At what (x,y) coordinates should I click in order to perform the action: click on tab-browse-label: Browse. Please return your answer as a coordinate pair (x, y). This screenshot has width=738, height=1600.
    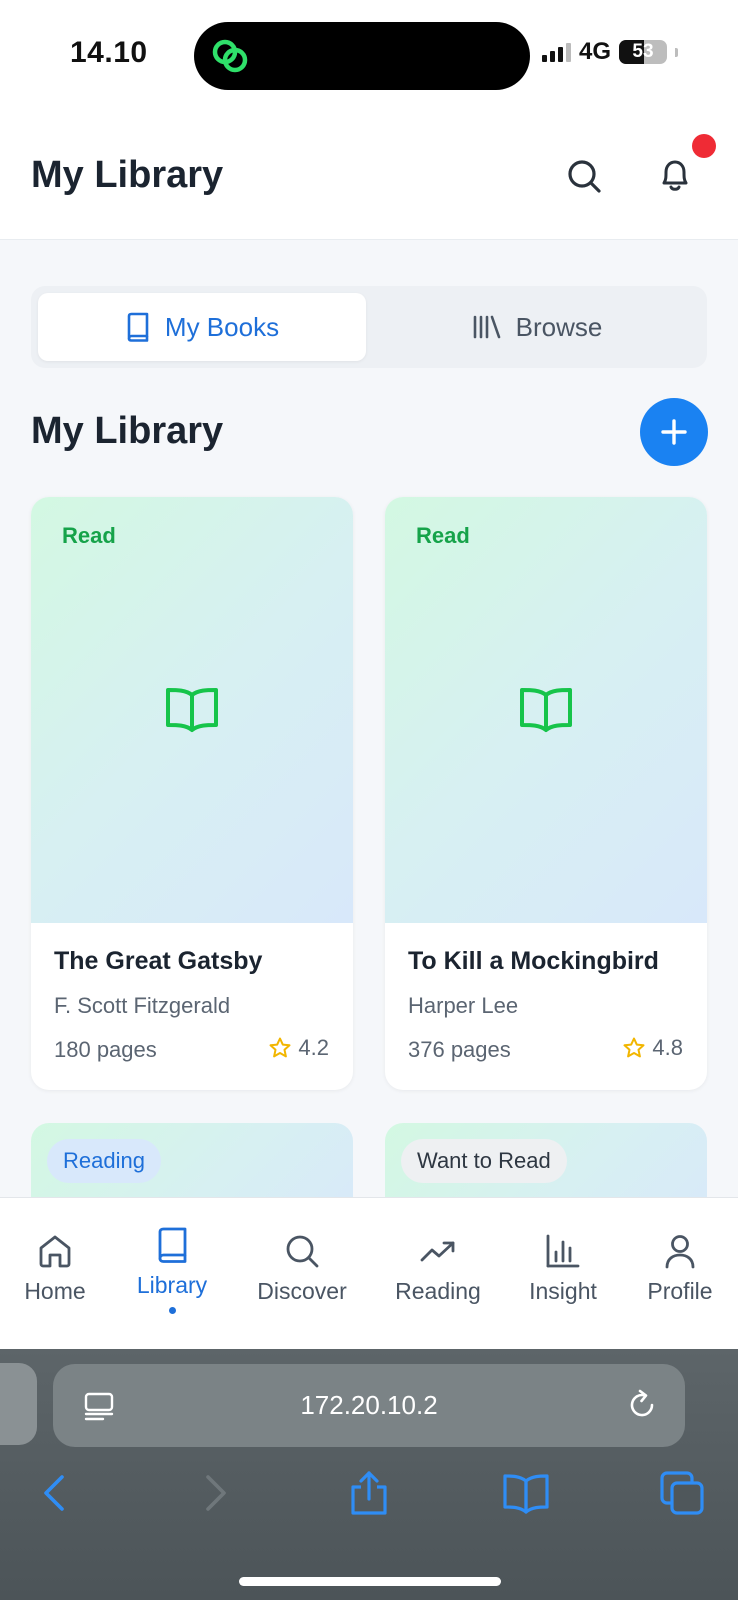
    Looking at the image, I should click on (559, 326).